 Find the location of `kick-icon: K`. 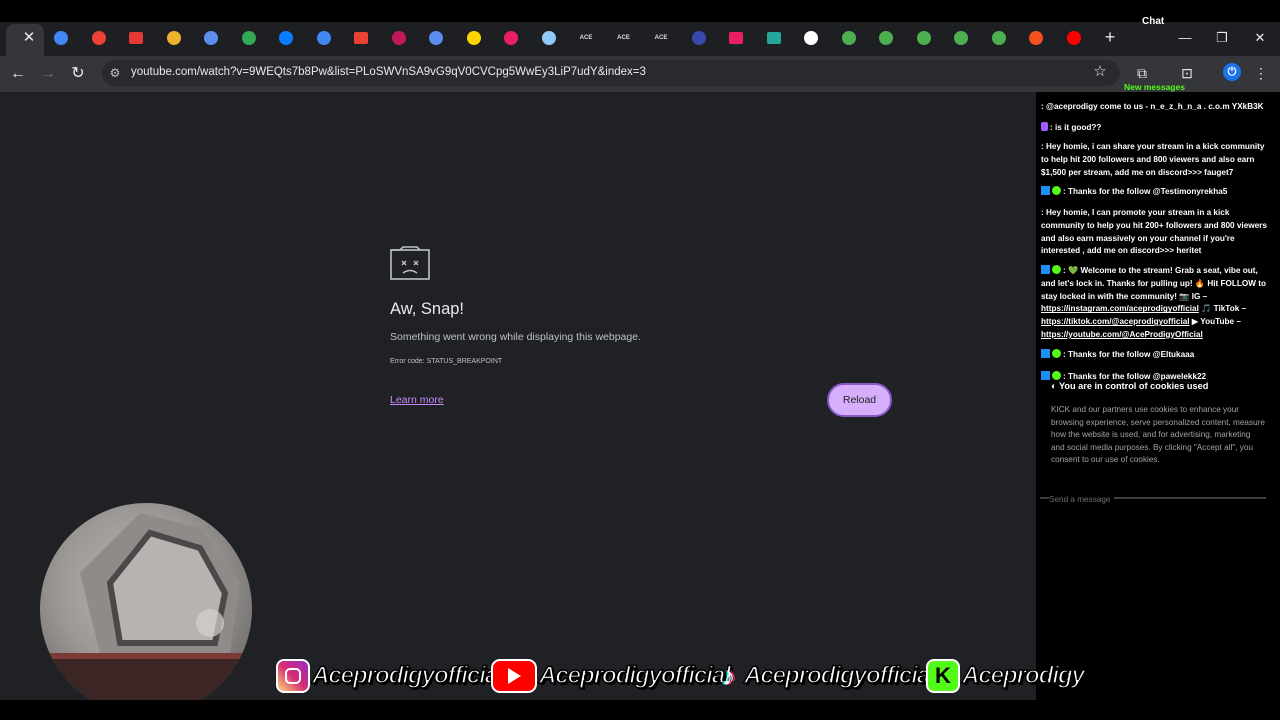

kick-icon: K is located at coordinates (943, 676).